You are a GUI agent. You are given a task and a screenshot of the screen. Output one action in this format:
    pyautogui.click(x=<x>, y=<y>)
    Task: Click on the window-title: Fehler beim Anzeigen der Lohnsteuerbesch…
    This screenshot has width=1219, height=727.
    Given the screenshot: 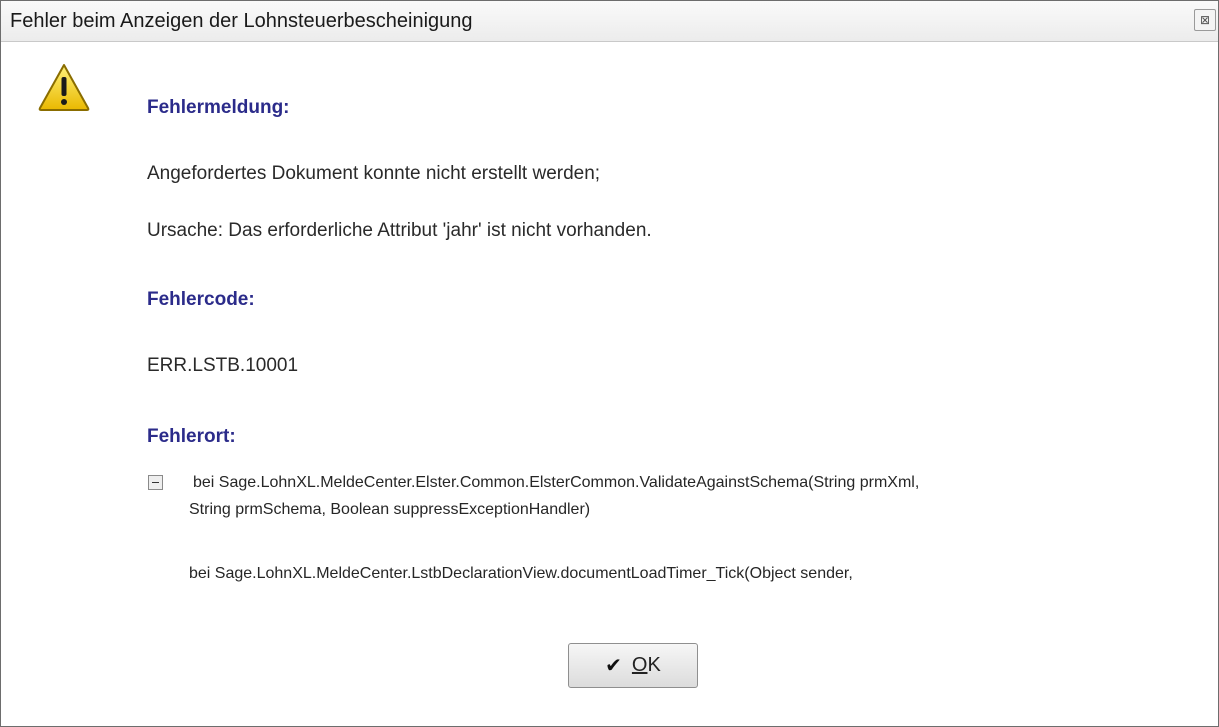 What is the action you would take?
    pyautogui.click(x=241, y=21)
    